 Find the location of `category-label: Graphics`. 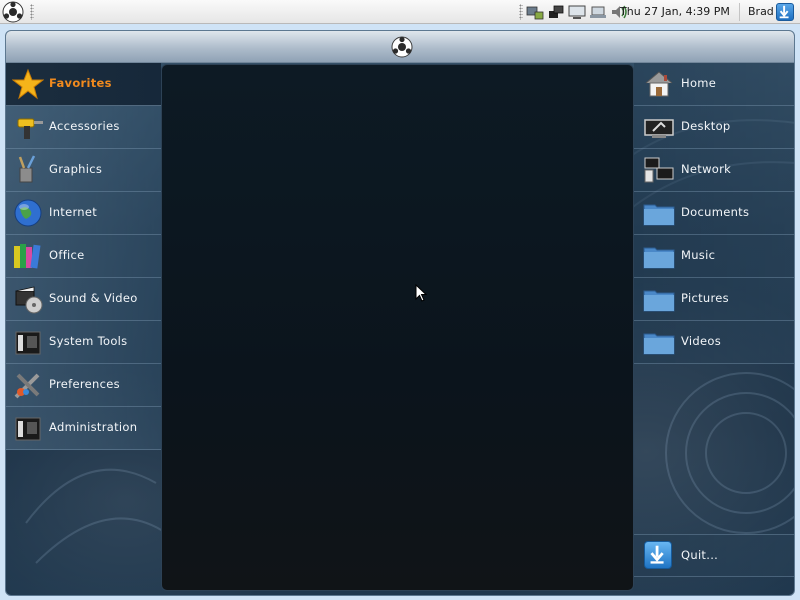

category-label: Graphics is located at coordinates (76, 169).